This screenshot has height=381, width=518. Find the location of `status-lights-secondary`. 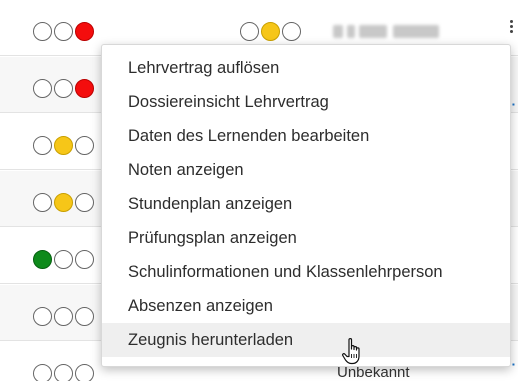

status-lights-secondary is located at coordinates (270, 31).